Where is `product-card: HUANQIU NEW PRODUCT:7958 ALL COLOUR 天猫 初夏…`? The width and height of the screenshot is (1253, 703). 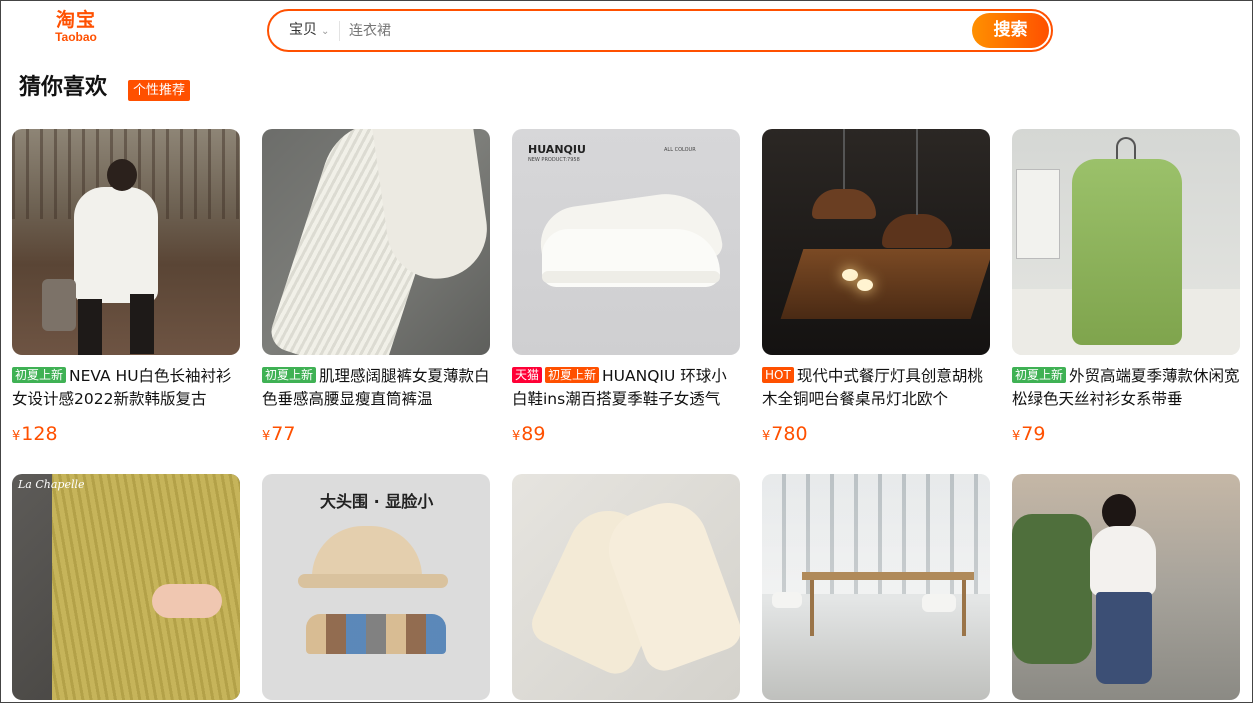
product-card: HUANQIU NEW PRODUCT:7958 ALL COLOUR 天猫 初夏… is located at coordinates (626, 289).